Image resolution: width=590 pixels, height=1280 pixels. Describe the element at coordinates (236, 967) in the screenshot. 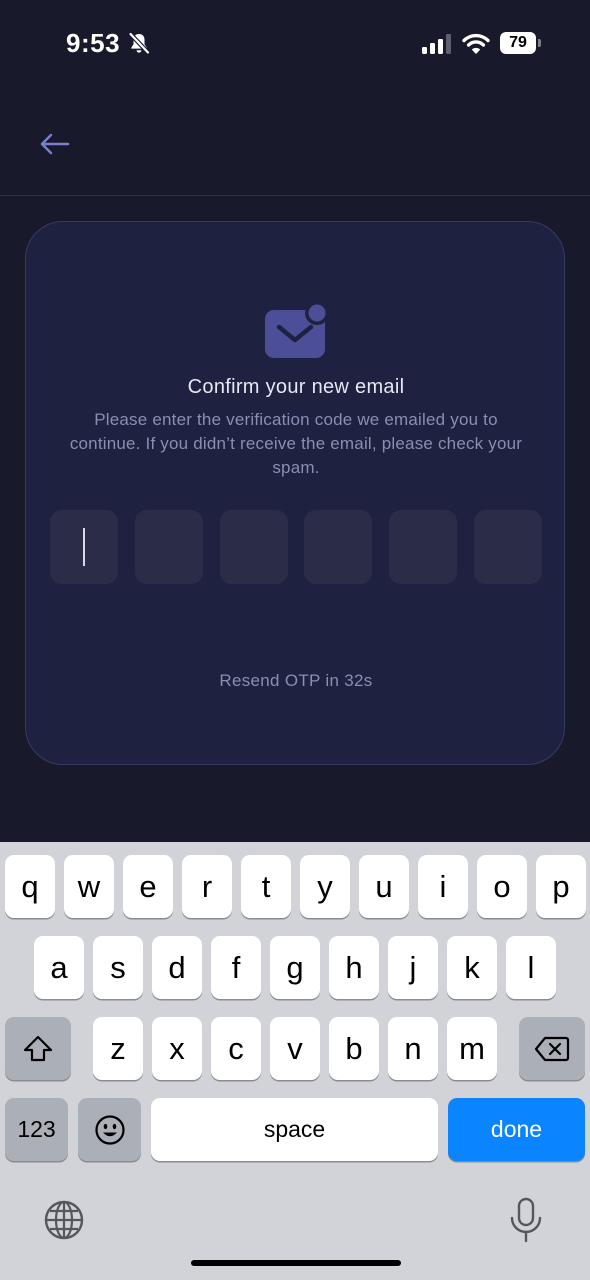

I see `key-f: f` at that location.